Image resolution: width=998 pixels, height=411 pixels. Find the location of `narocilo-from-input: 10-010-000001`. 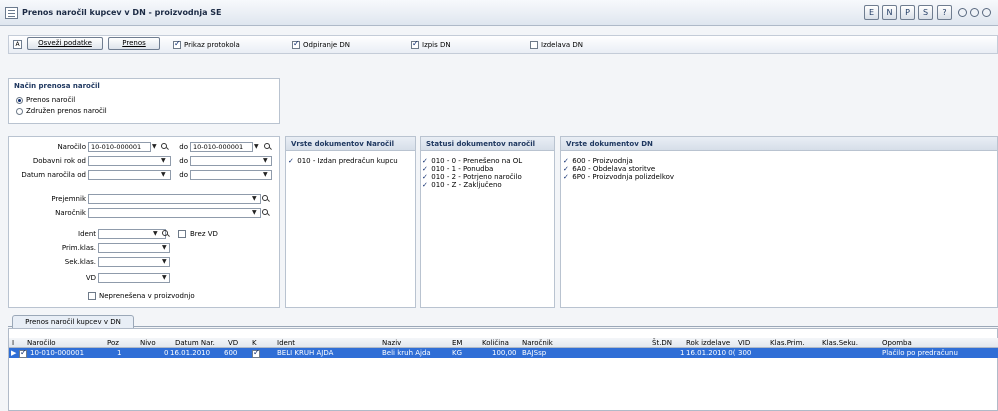

narocilo-from-input: 10-010-000001 is located at coordinates (119, 147).